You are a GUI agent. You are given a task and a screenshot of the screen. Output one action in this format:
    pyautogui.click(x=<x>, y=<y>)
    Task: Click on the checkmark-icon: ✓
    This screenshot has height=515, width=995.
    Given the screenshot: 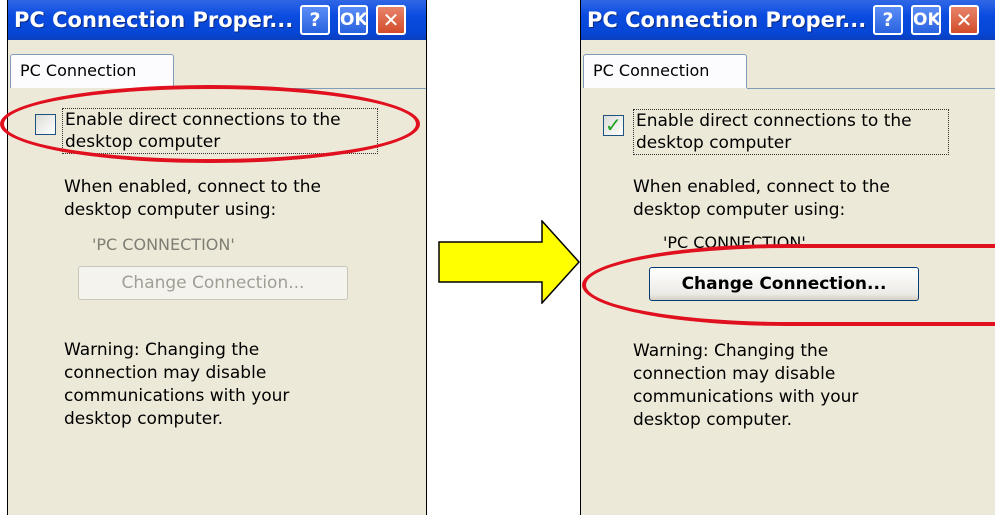 What is the action you would take?
    pyautogui.click(x=613, y=125)
    